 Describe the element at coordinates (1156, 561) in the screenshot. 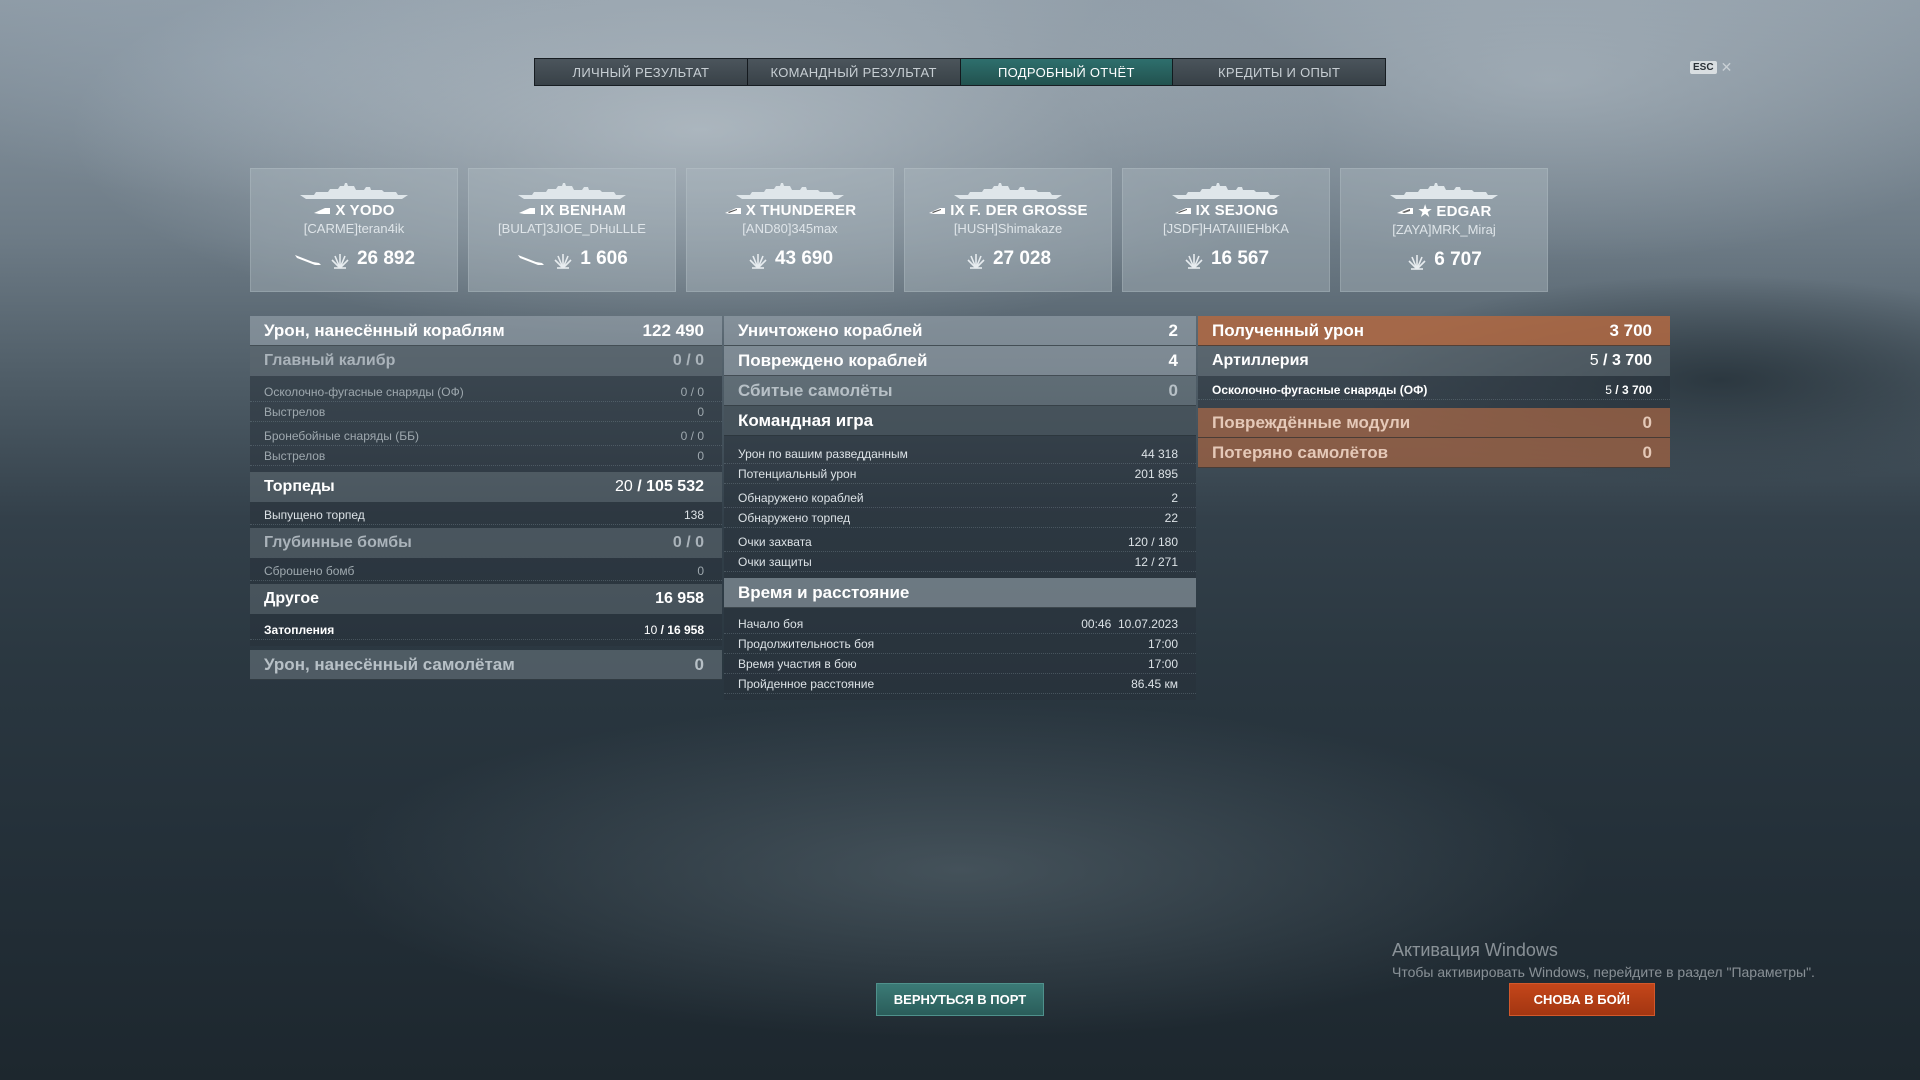

I see `defense-points-value: 12 / 271` at that location.